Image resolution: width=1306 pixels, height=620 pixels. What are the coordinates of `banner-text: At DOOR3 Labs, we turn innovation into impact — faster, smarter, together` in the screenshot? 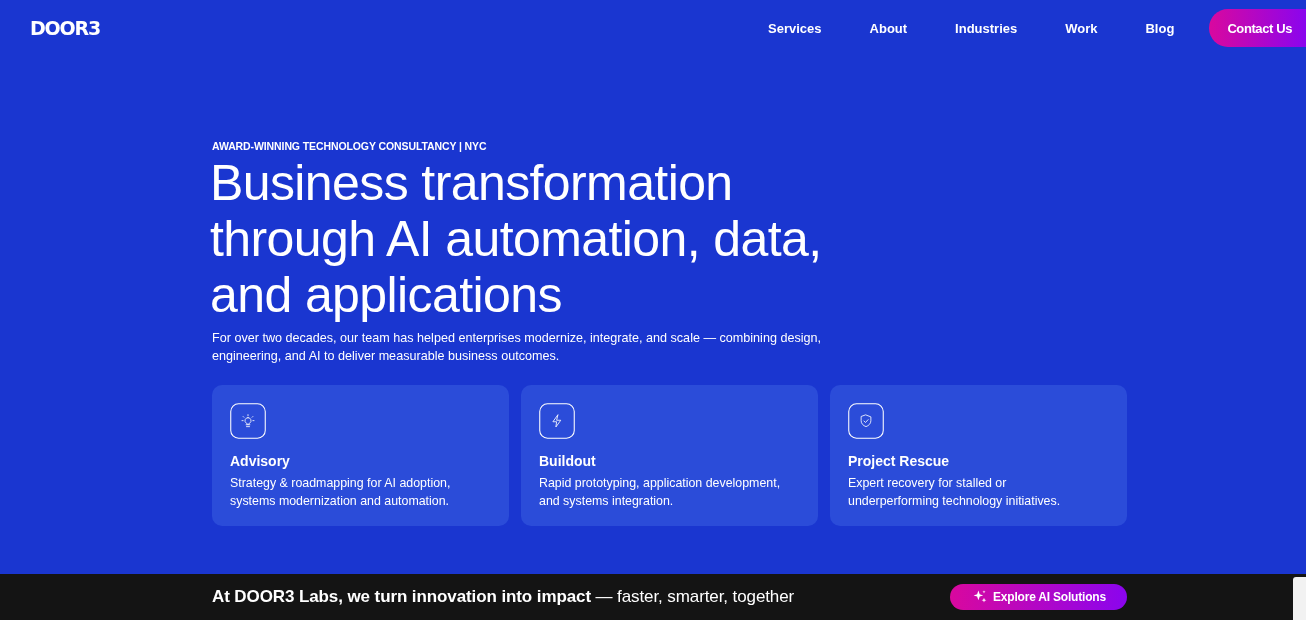 It's located at (503, 597).